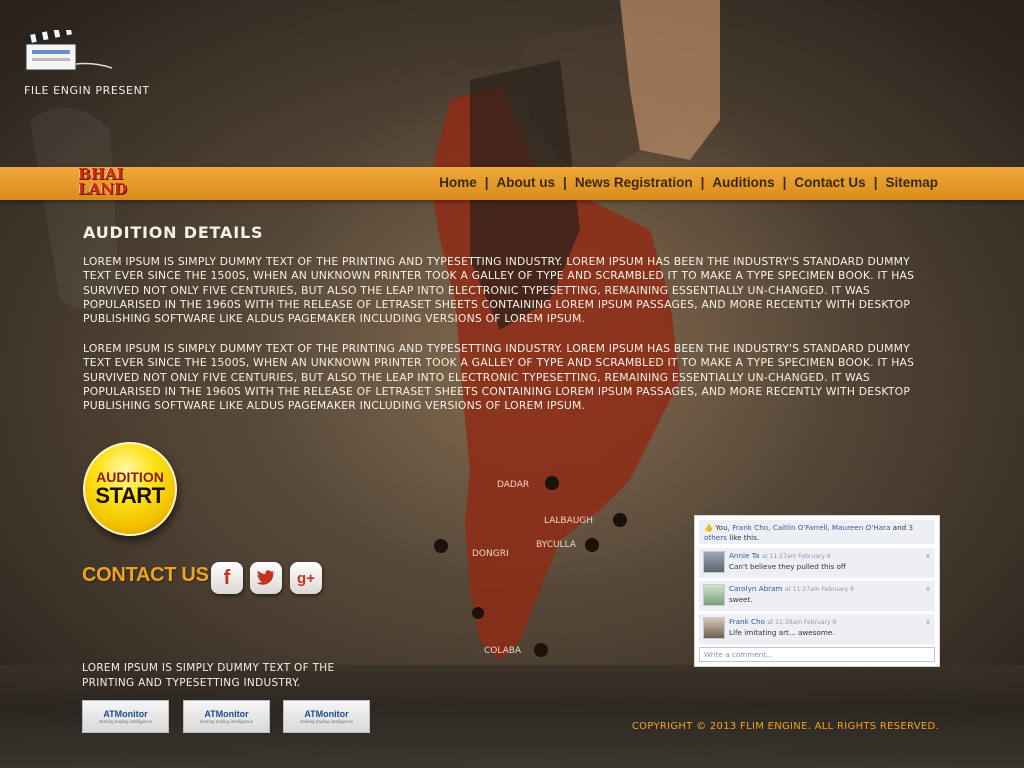 This screenshot has height=768, width=1024. I want to click on facebook-icon: f, so click(227, 578).